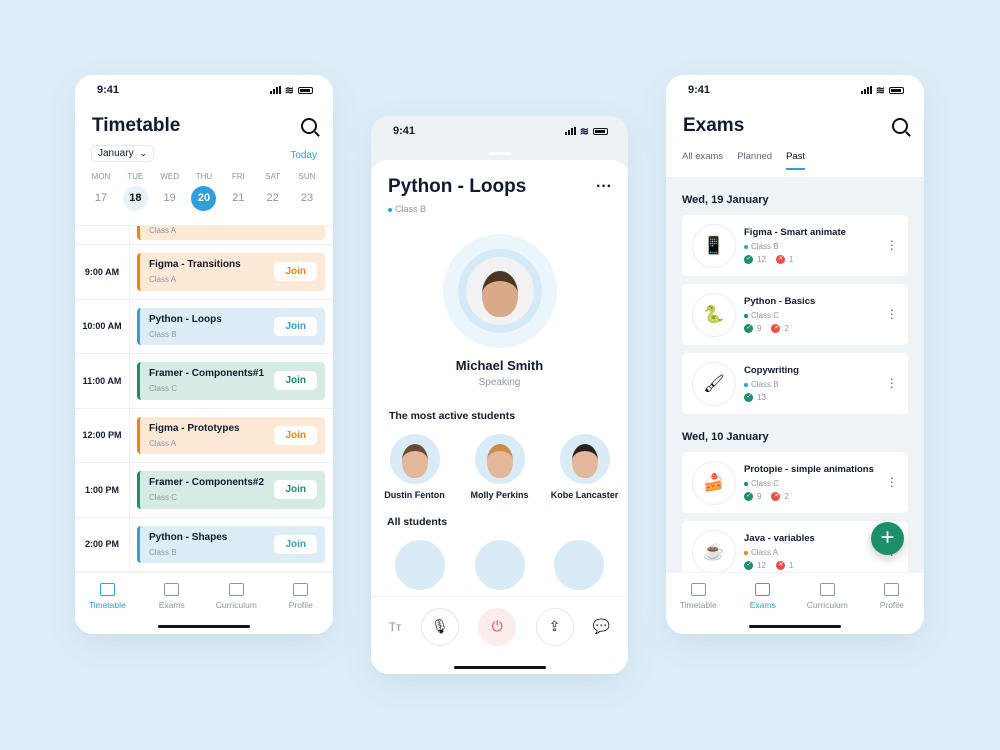 Image resolution: width=1000 pixels, height=750 pixels. What do you see at coordinates (809, 496) in the screenshot?
I see `exam-stats: ✓ 9 ✕ 2` at bounding box center [809, 496].